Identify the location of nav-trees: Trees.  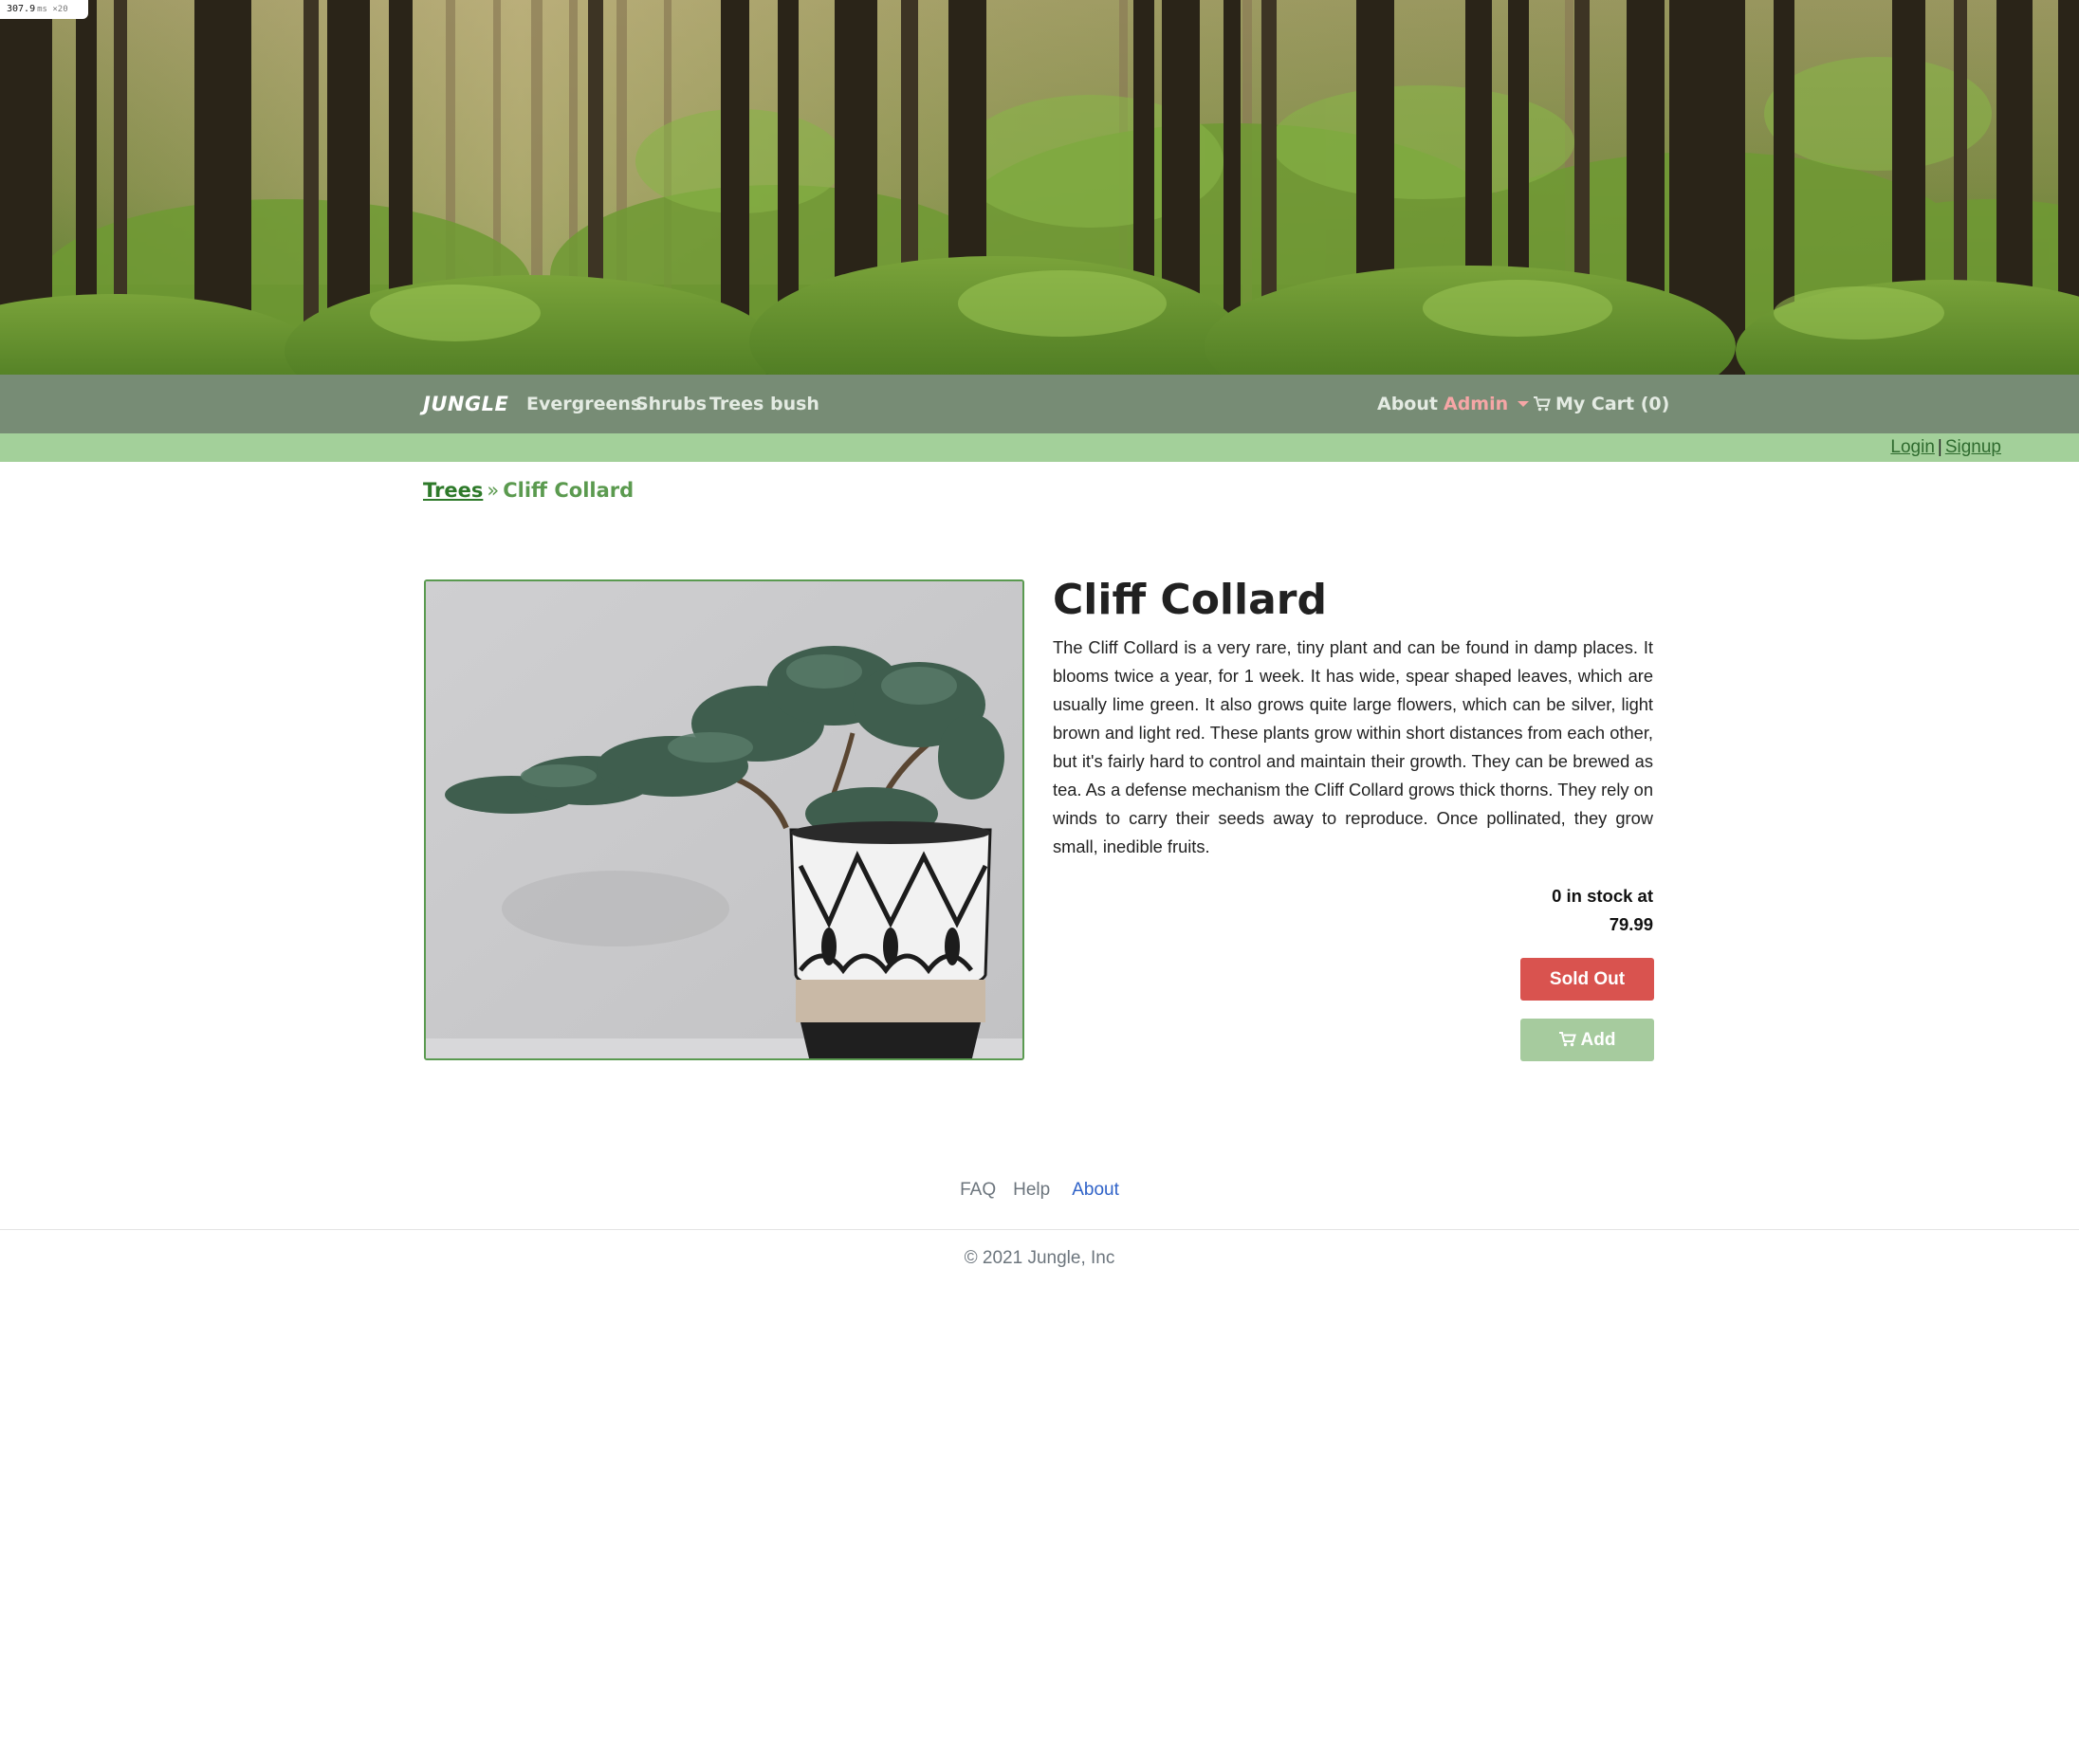
(736, 404).